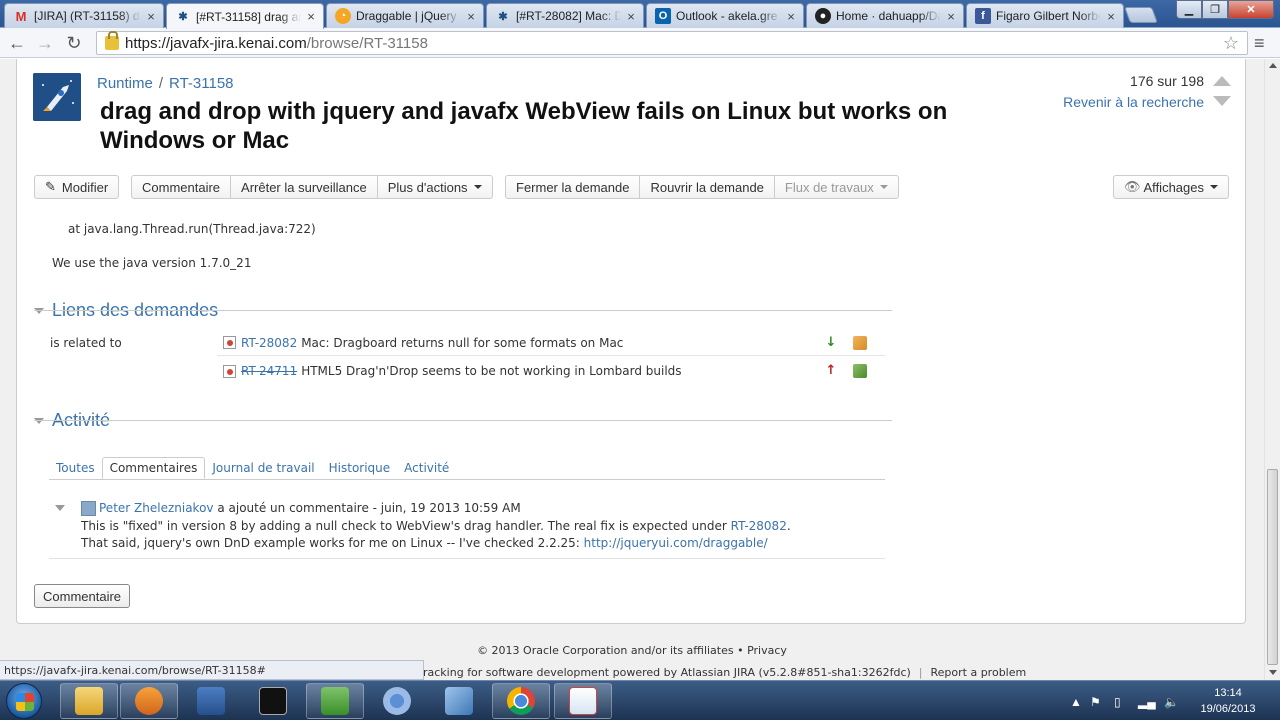  Describe the element at coordinates (201, 83) in the screenshot. I see `breadcrumb-issue-key-link: RT-31158` at that location.